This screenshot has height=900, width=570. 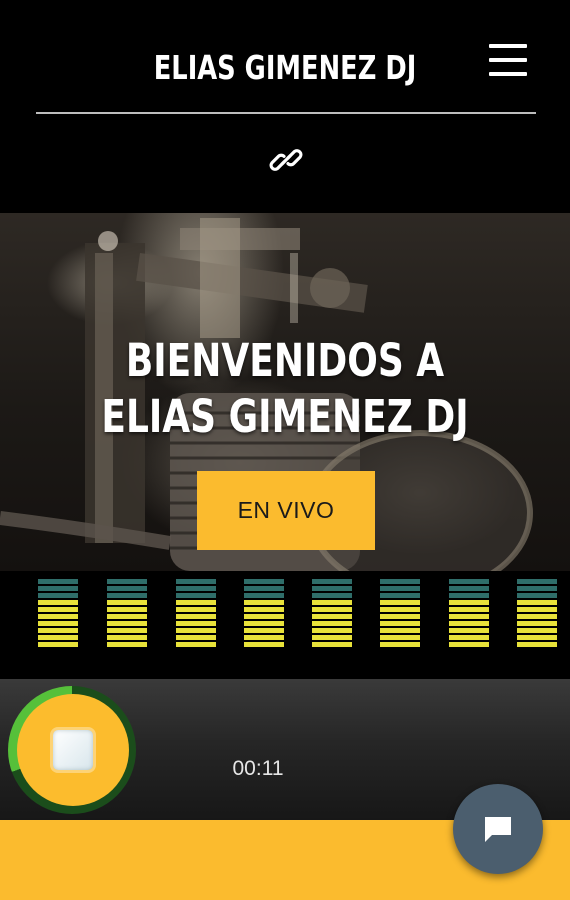 What do you see at coordinates (509, 61) in the screenshot?
I see `hamburger-menu-icon` at bounding box center [509, 61].